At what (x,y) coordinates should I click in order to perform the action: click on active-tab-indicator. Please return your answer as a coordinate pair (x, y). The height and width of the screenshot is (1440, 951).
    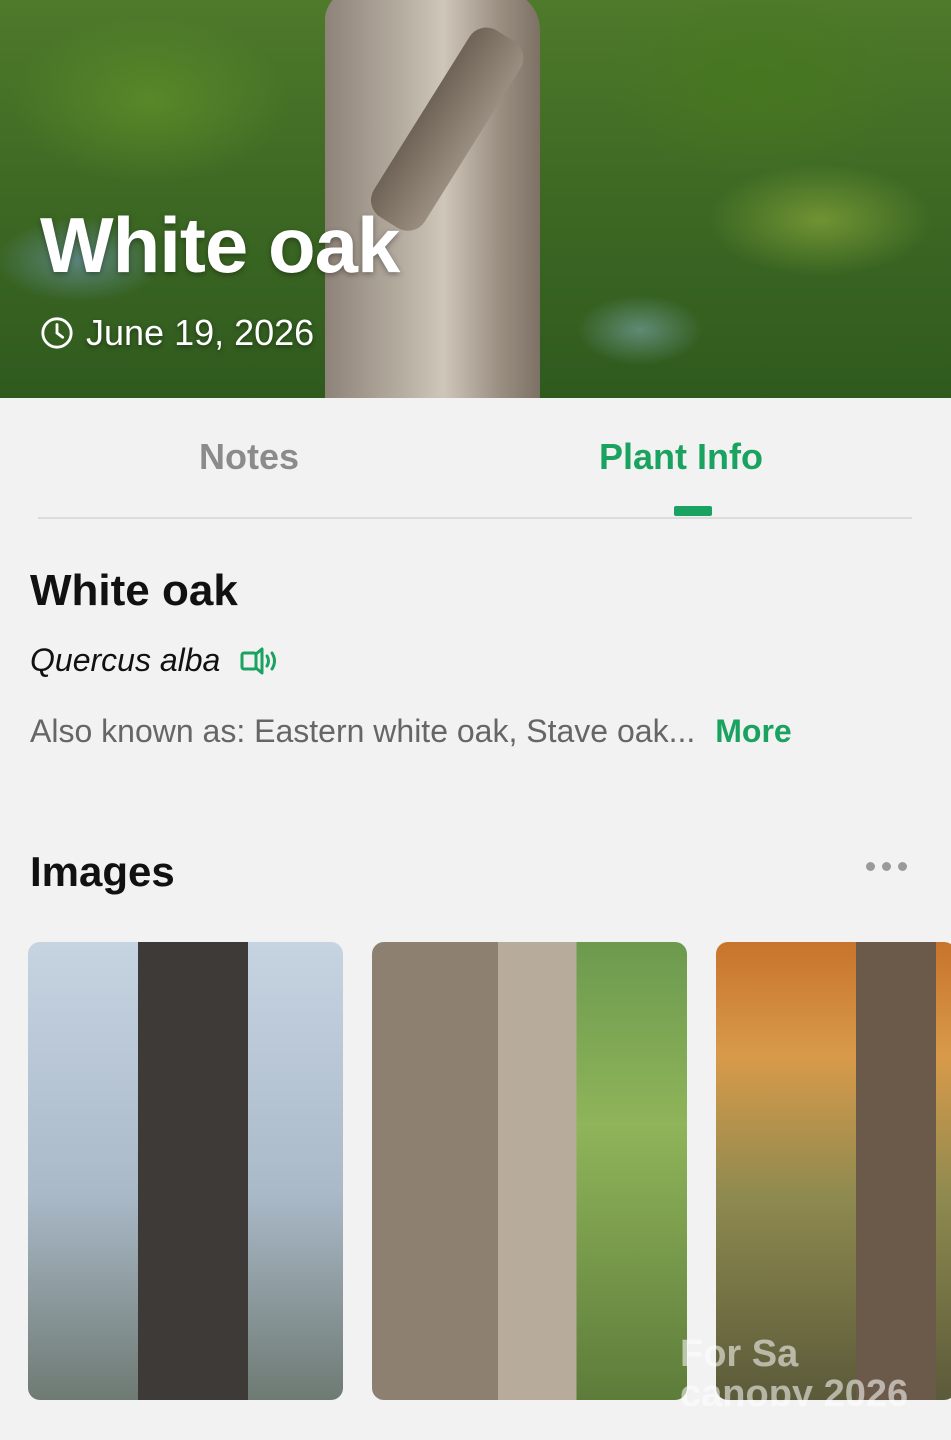
    Looking at the image, I should click on (693, 511).